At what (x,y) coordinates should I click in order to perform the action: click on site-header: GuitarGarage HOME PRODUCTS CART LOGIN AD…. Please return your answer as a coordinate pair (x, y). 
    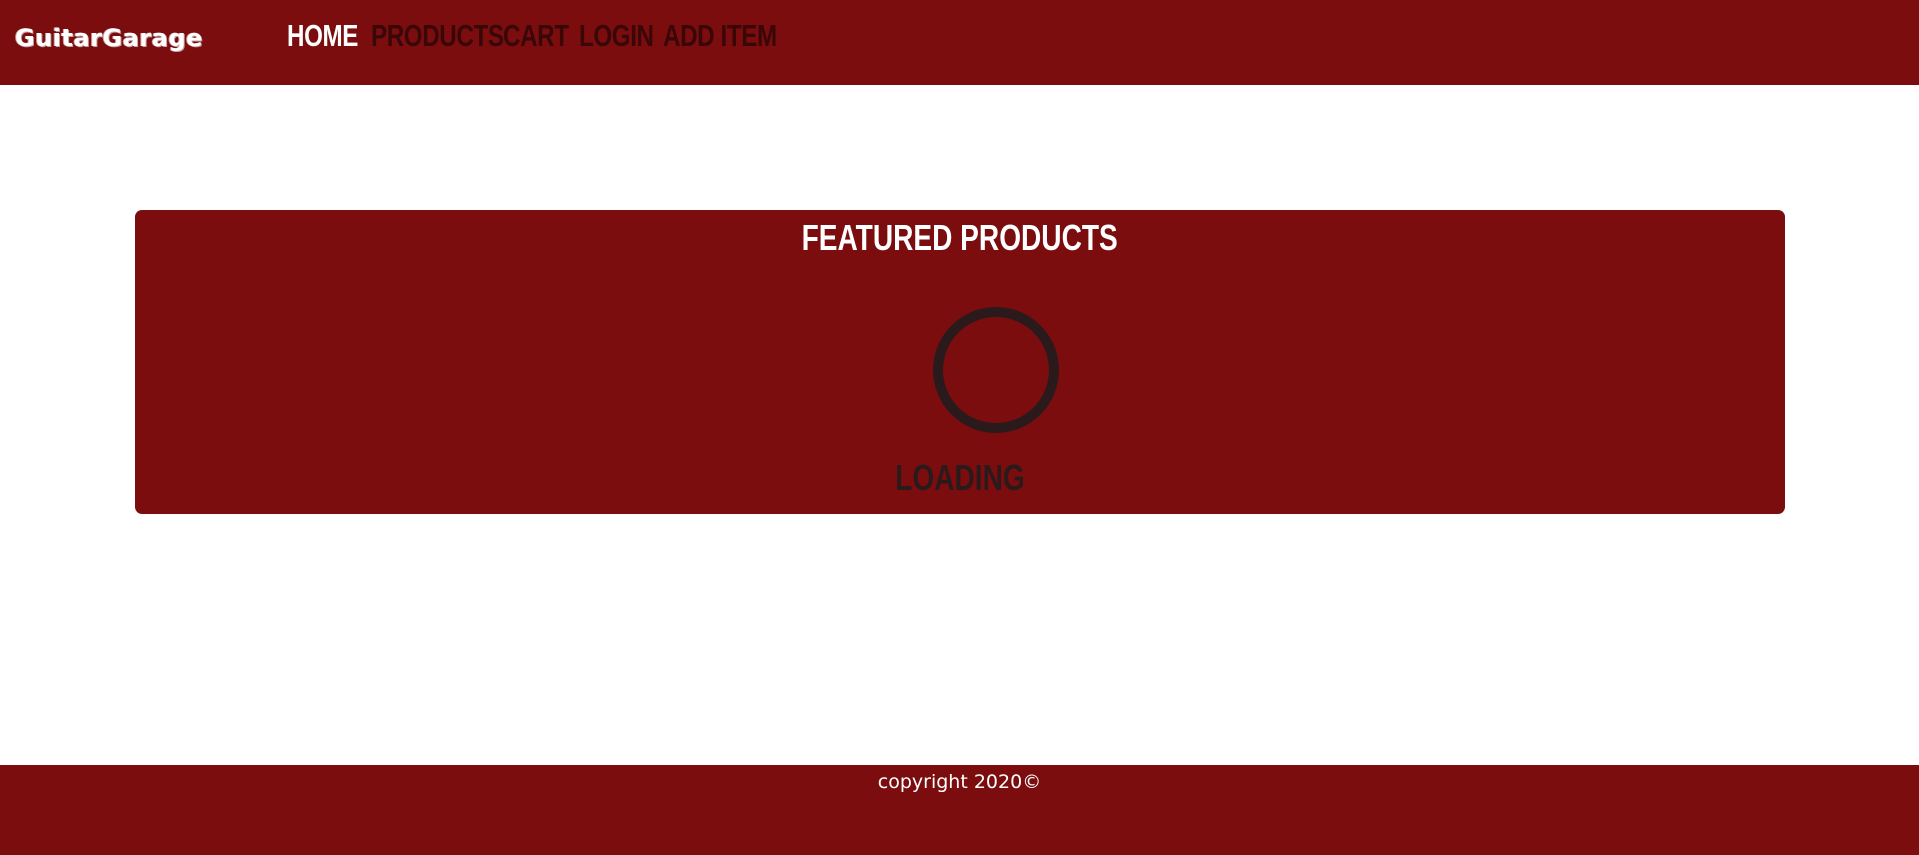
    Looking at the image, I should click on (959, 42).